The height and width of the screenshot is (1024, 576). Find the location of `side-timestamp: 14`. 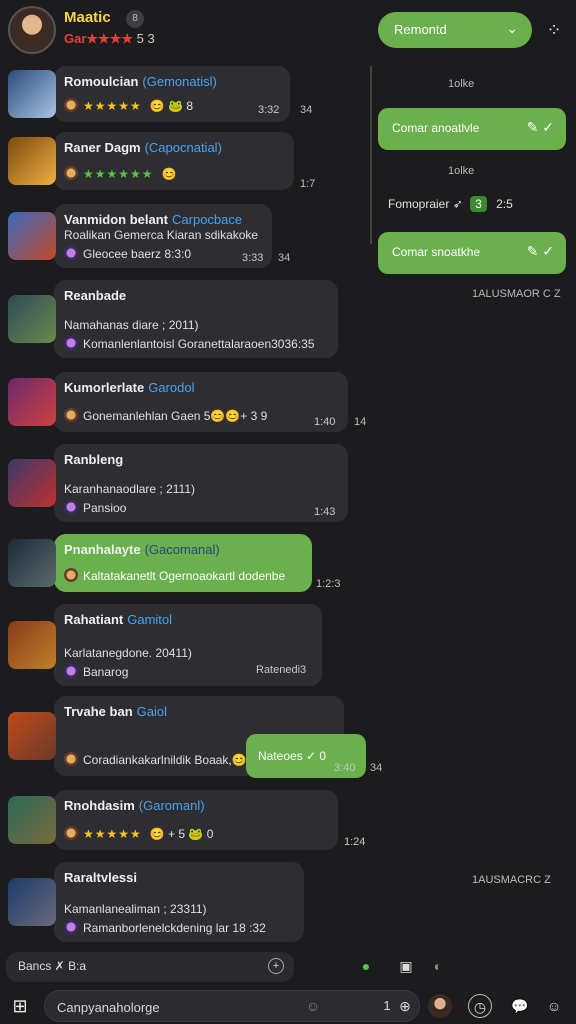

side-timestamp: 14 is located at coordinates (360, 422).